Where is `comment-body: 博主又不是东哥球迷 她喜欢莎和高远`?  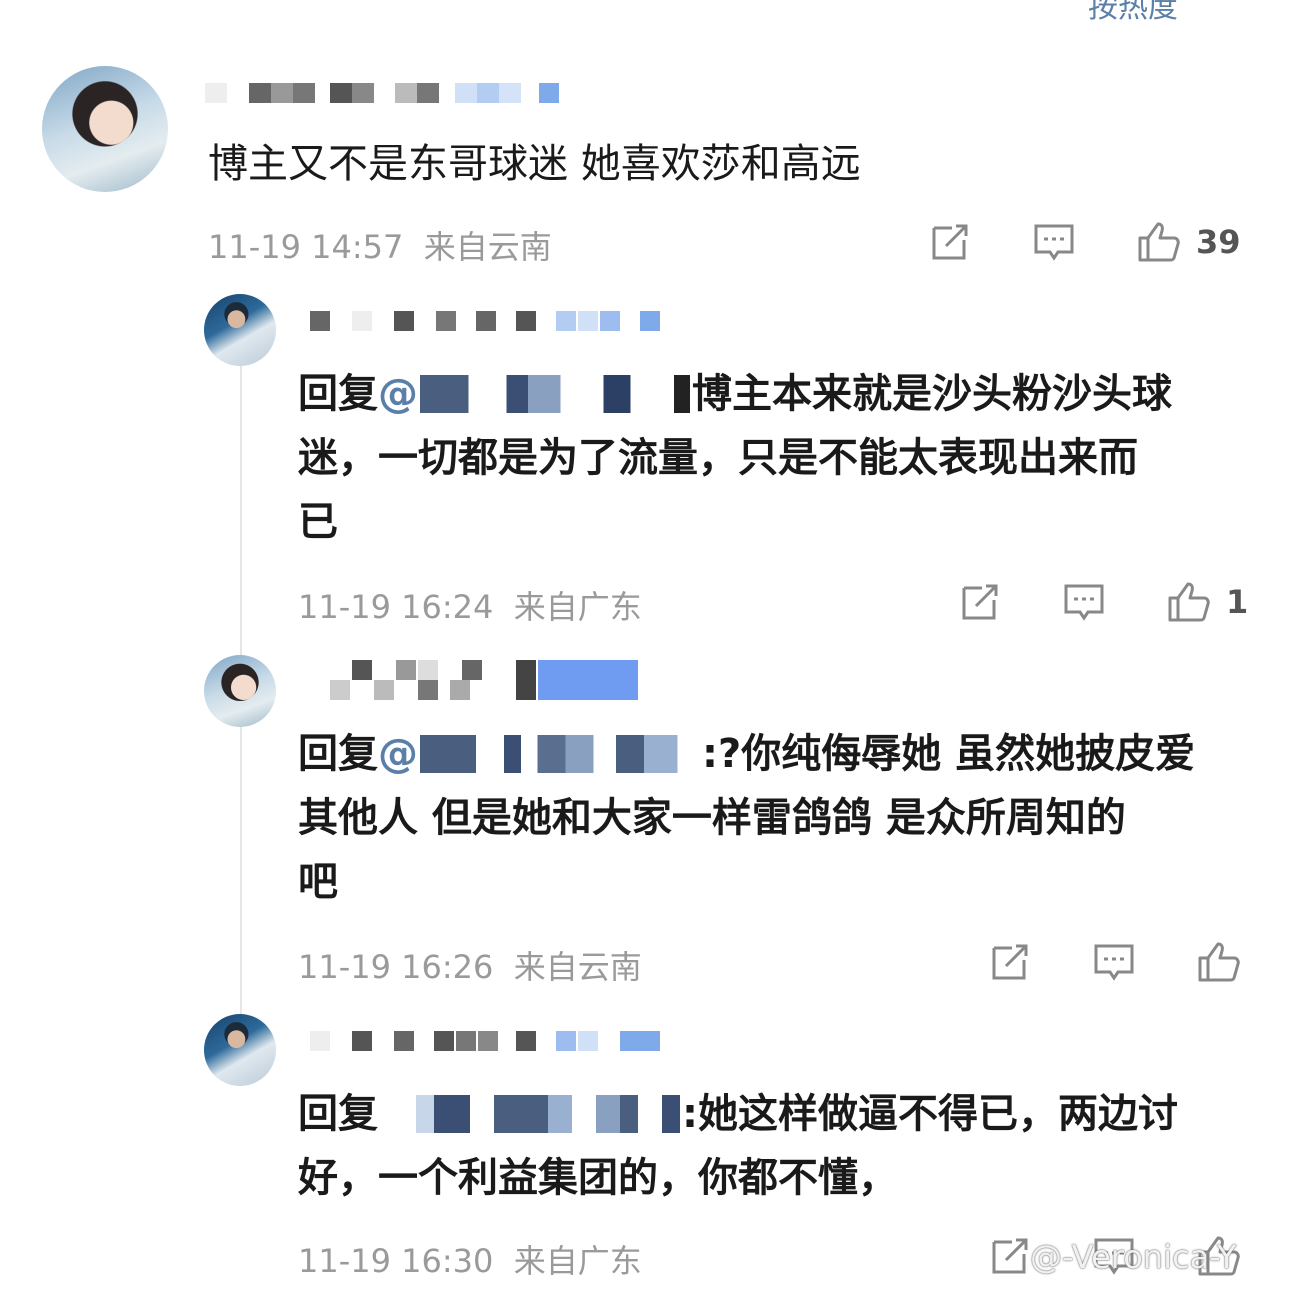
comment-body: 博主又不是东哥球迷 她喜欢莎和高远 is located at coordinates (534, 164).